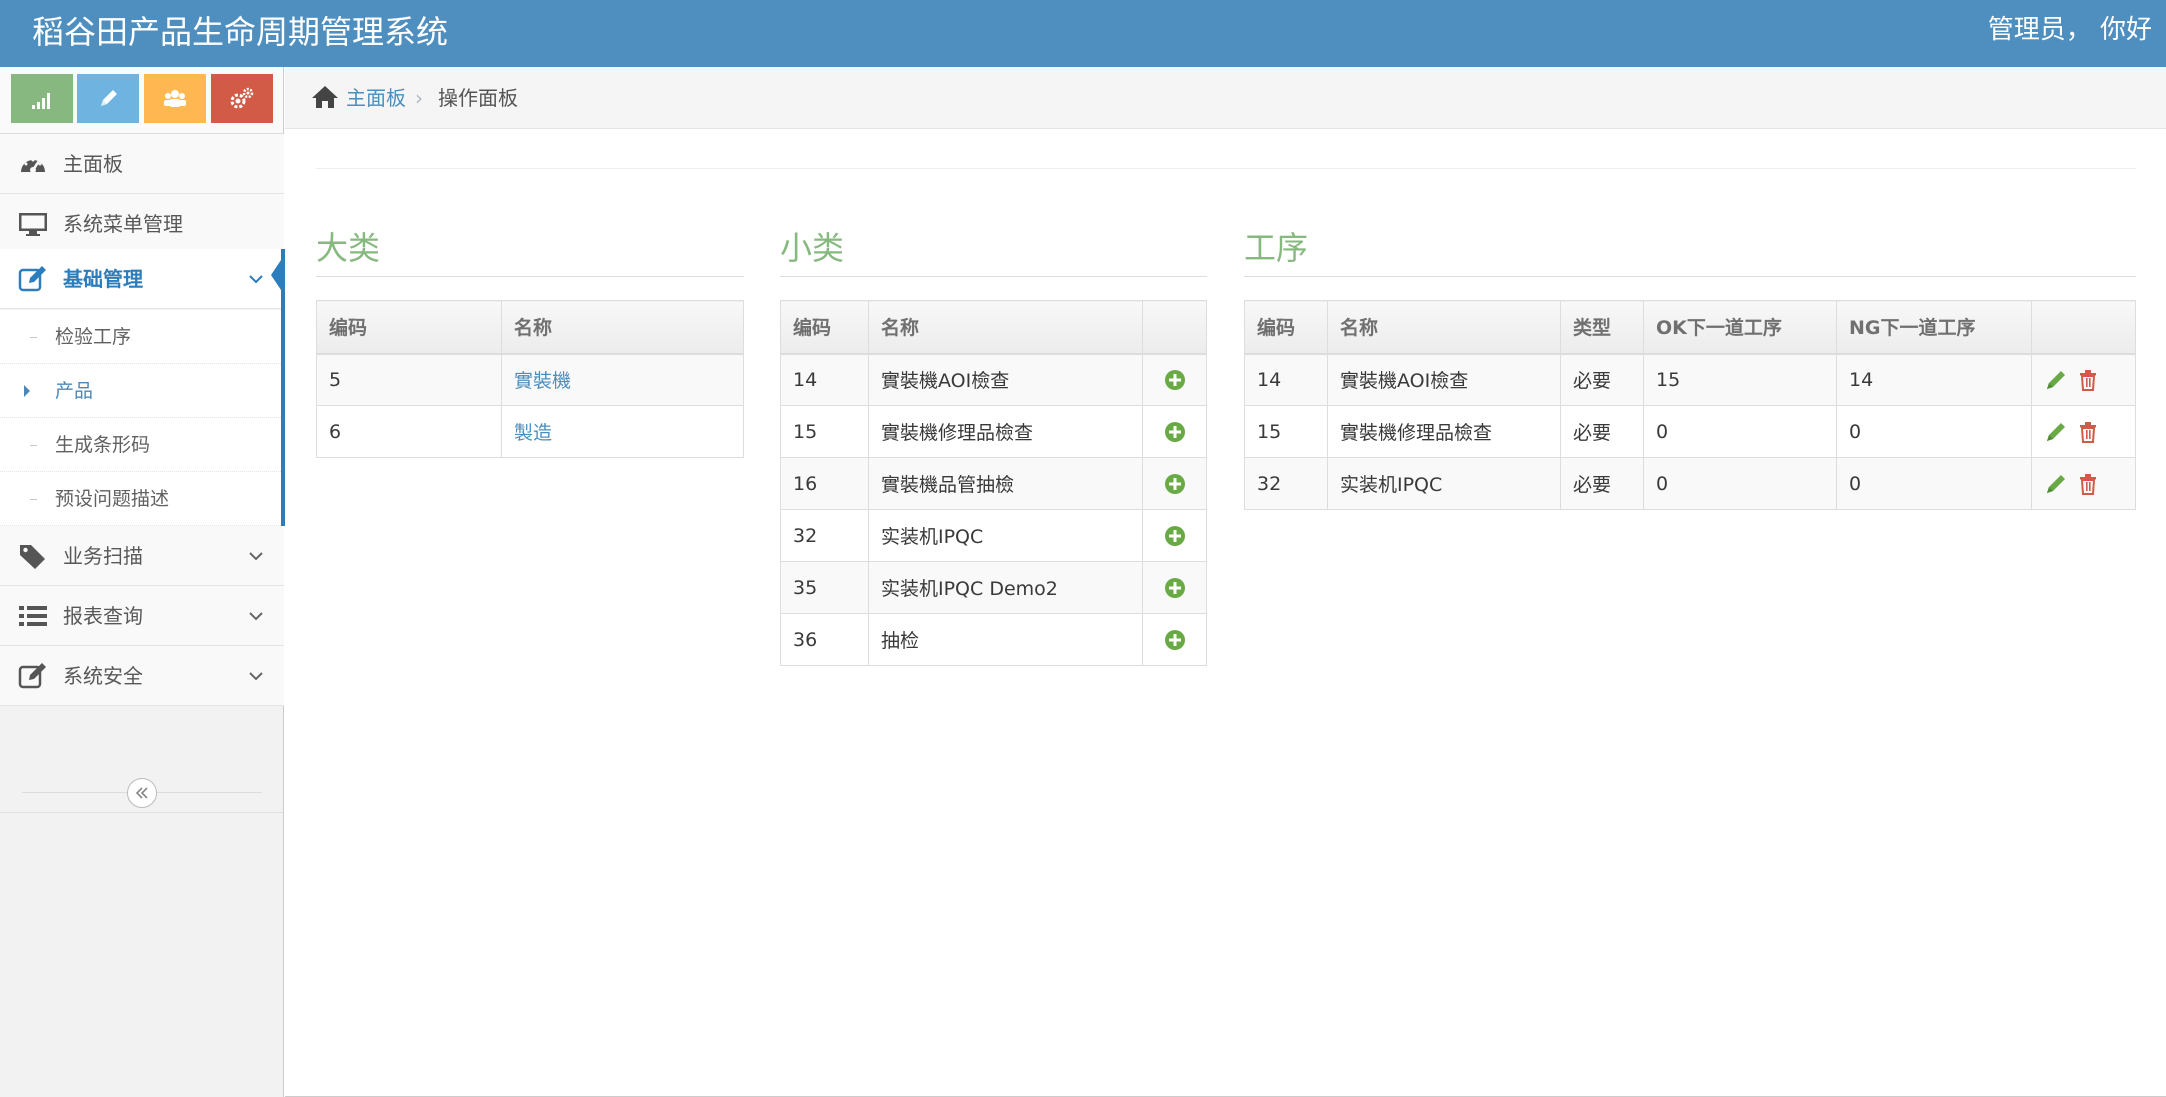 The width and height of the screenshot is (2166, 1097). Describe the element at coordinates (2070, 30) in the screenshot. I see `user-greeting: 管理员， 你好` at that location.